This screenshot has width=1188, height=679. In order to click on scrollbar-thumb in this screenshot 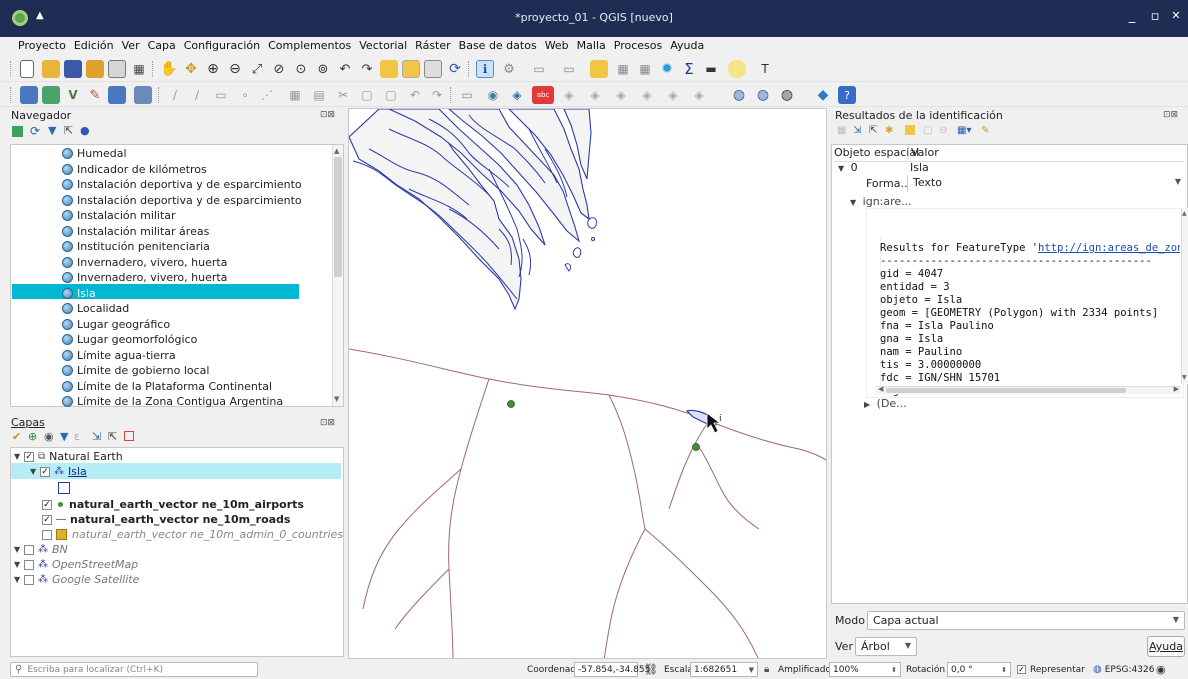, I will do `click(338, 217)`.